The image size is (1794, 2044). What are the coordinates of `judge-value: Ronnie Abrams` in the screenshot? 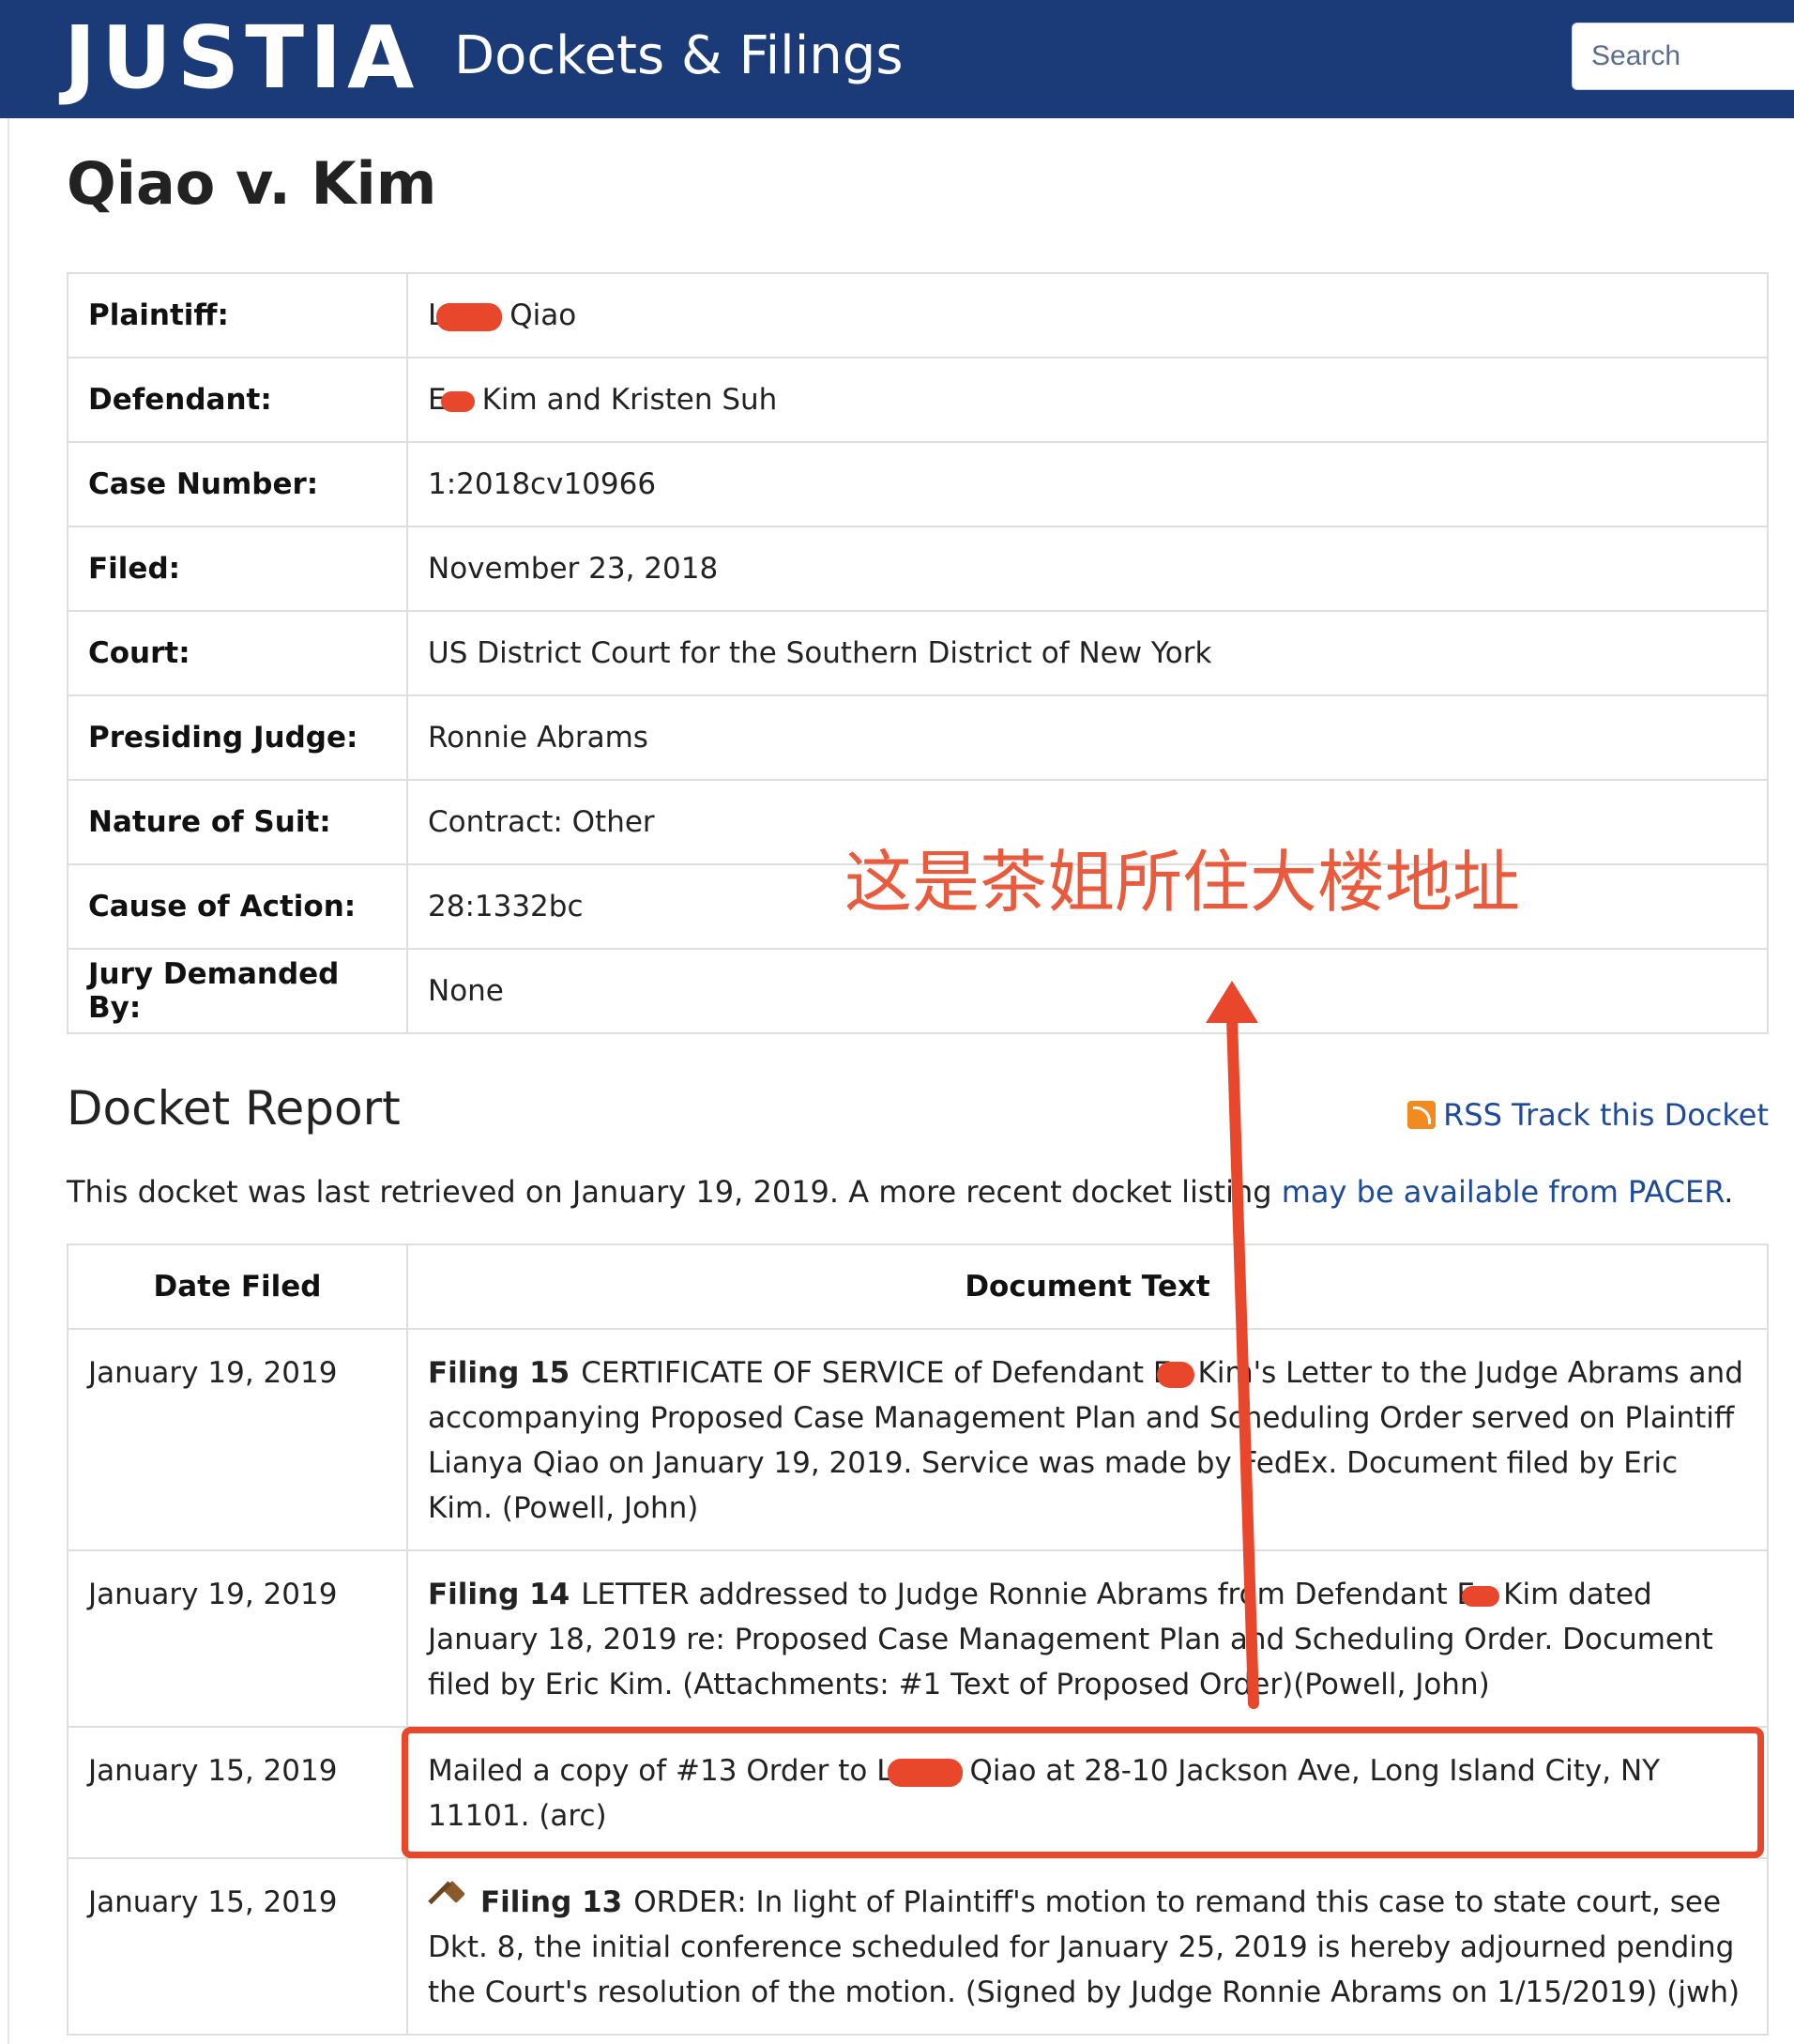 It's located at (1087, 737).